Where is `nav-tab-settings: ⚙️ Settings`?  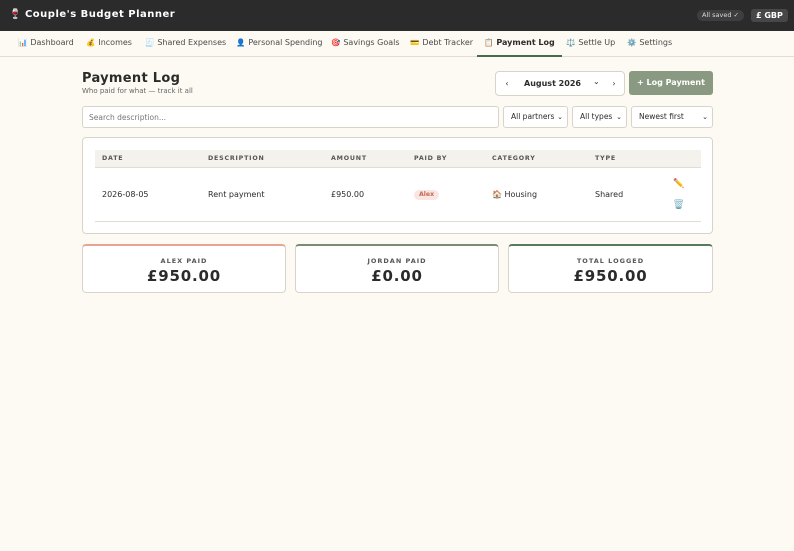 nav-tab-settings: ⚙️ Settings is located at coordinates (649, 44).